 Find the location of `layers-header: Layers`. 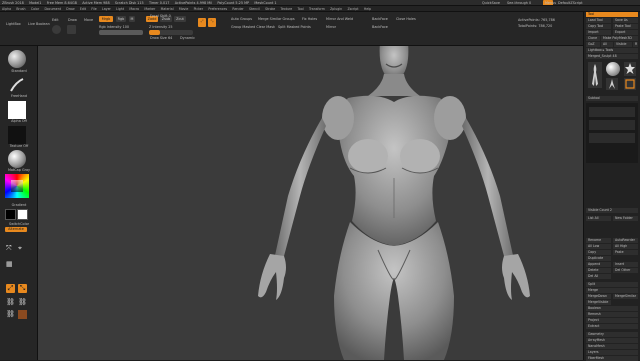

layers-header: Layers is located at coordinates (612, 352).